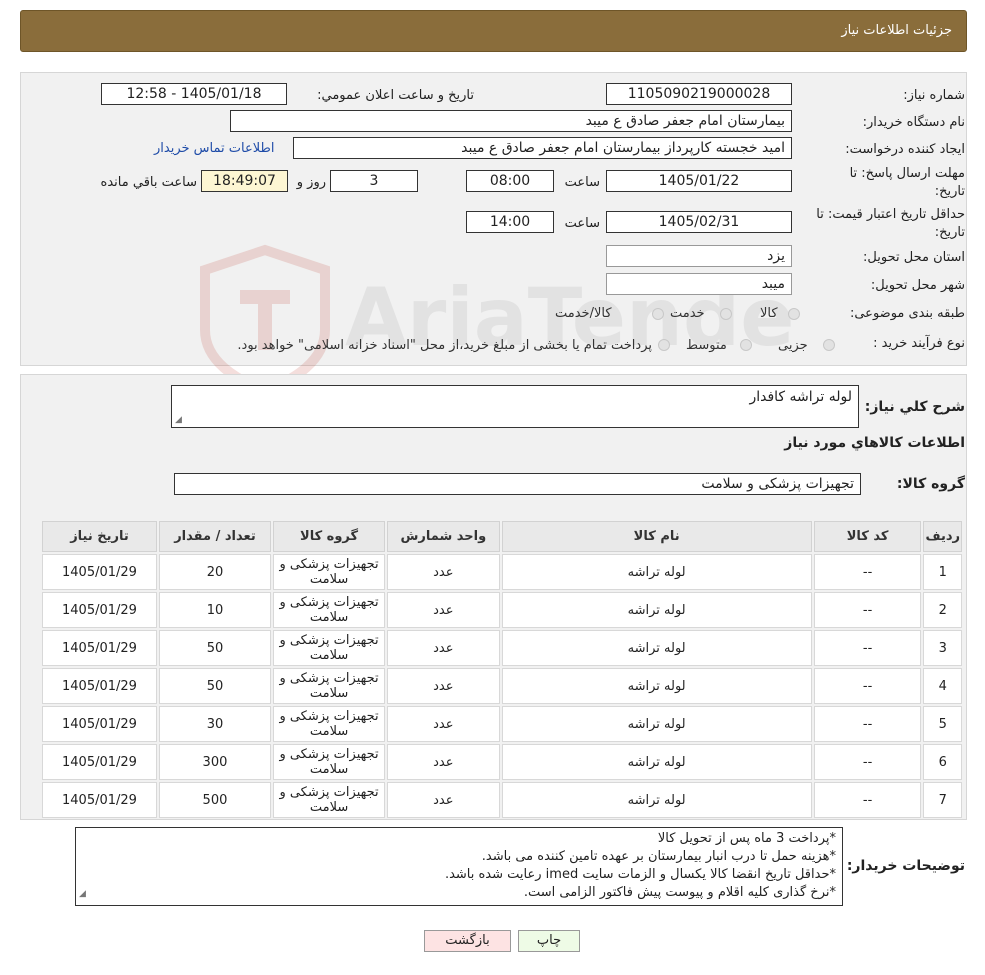  Describe the element at coordinates (311, 182) in the screenshot. I see `days-label: روز و` at that location.